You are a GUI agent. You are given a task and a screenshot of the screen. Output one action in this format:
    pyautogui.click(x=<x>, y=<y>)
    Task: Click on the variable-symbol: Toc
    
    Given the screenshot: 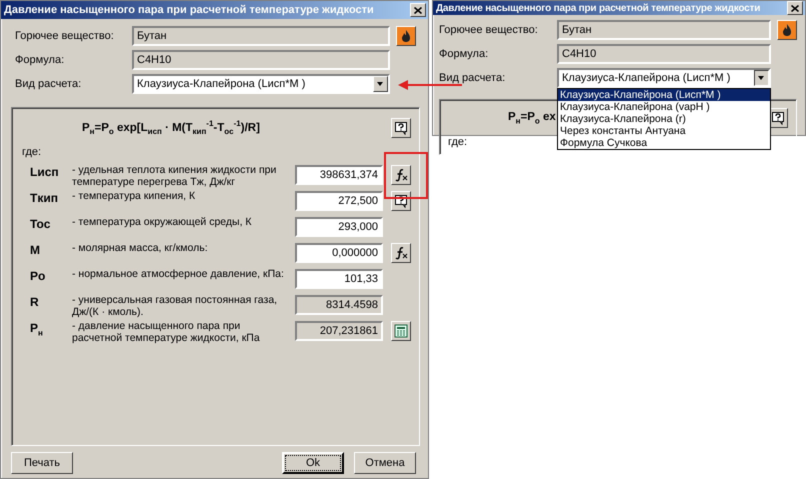 What is the action you would take?
    pyautogui.click(x=40, y=223)
    